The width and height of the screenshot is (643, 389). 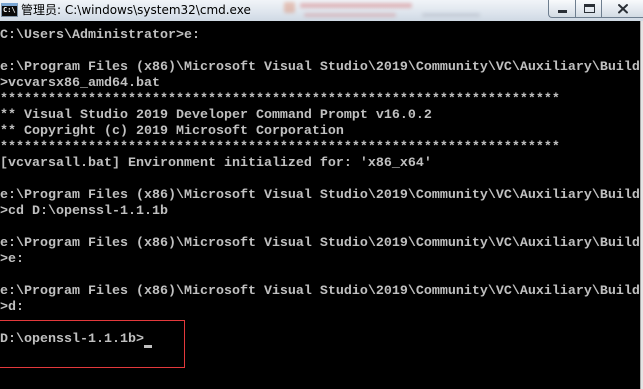 I want to click on console-line: >cd D:\openssl-1.1.1b, so click(x=84, y=211).